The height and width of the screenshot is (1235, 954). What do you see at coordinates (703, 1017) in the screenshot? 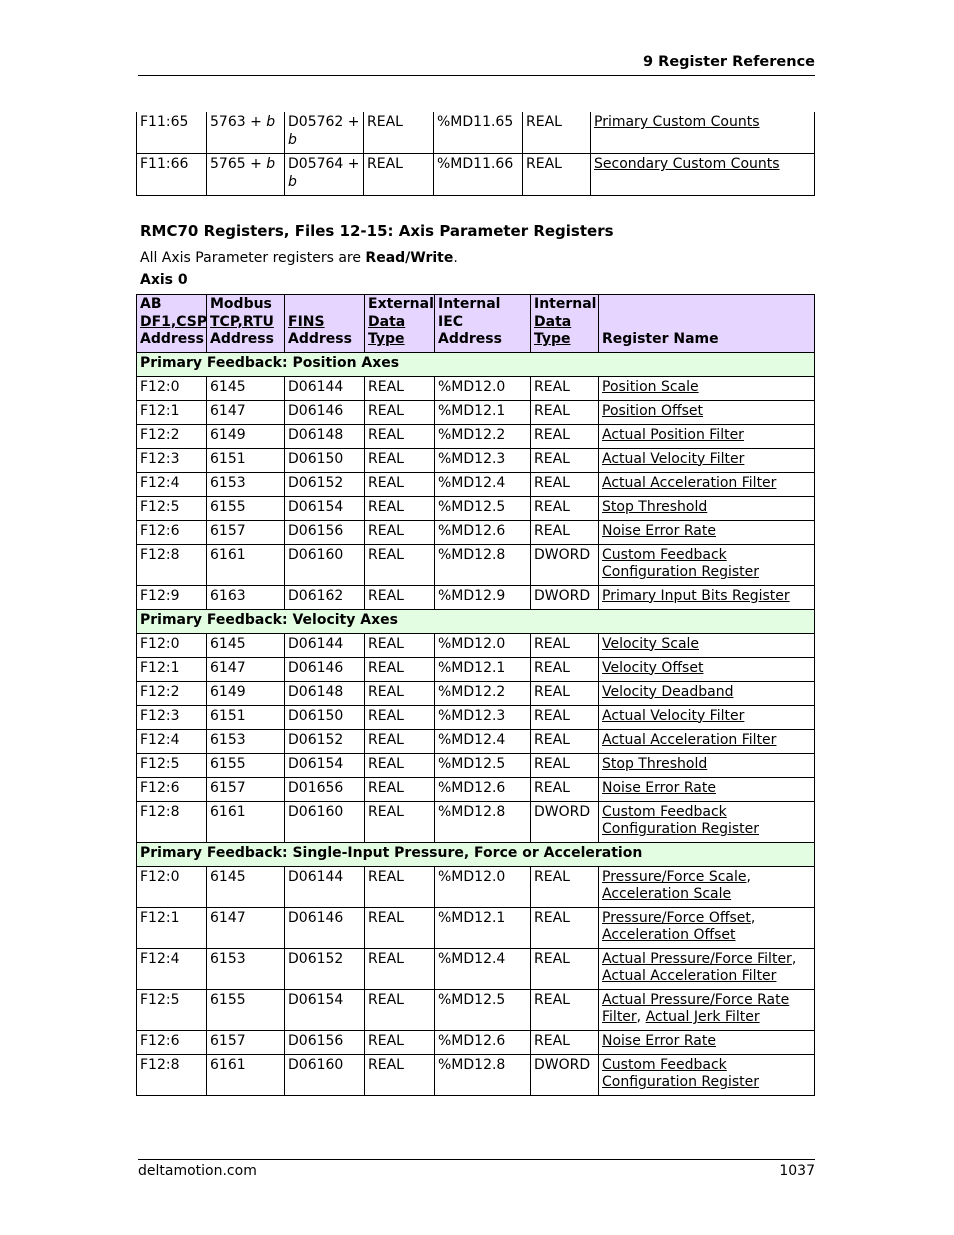
I see `register-link: Actual Jerk Filter` at bounding box center [703, 1017].